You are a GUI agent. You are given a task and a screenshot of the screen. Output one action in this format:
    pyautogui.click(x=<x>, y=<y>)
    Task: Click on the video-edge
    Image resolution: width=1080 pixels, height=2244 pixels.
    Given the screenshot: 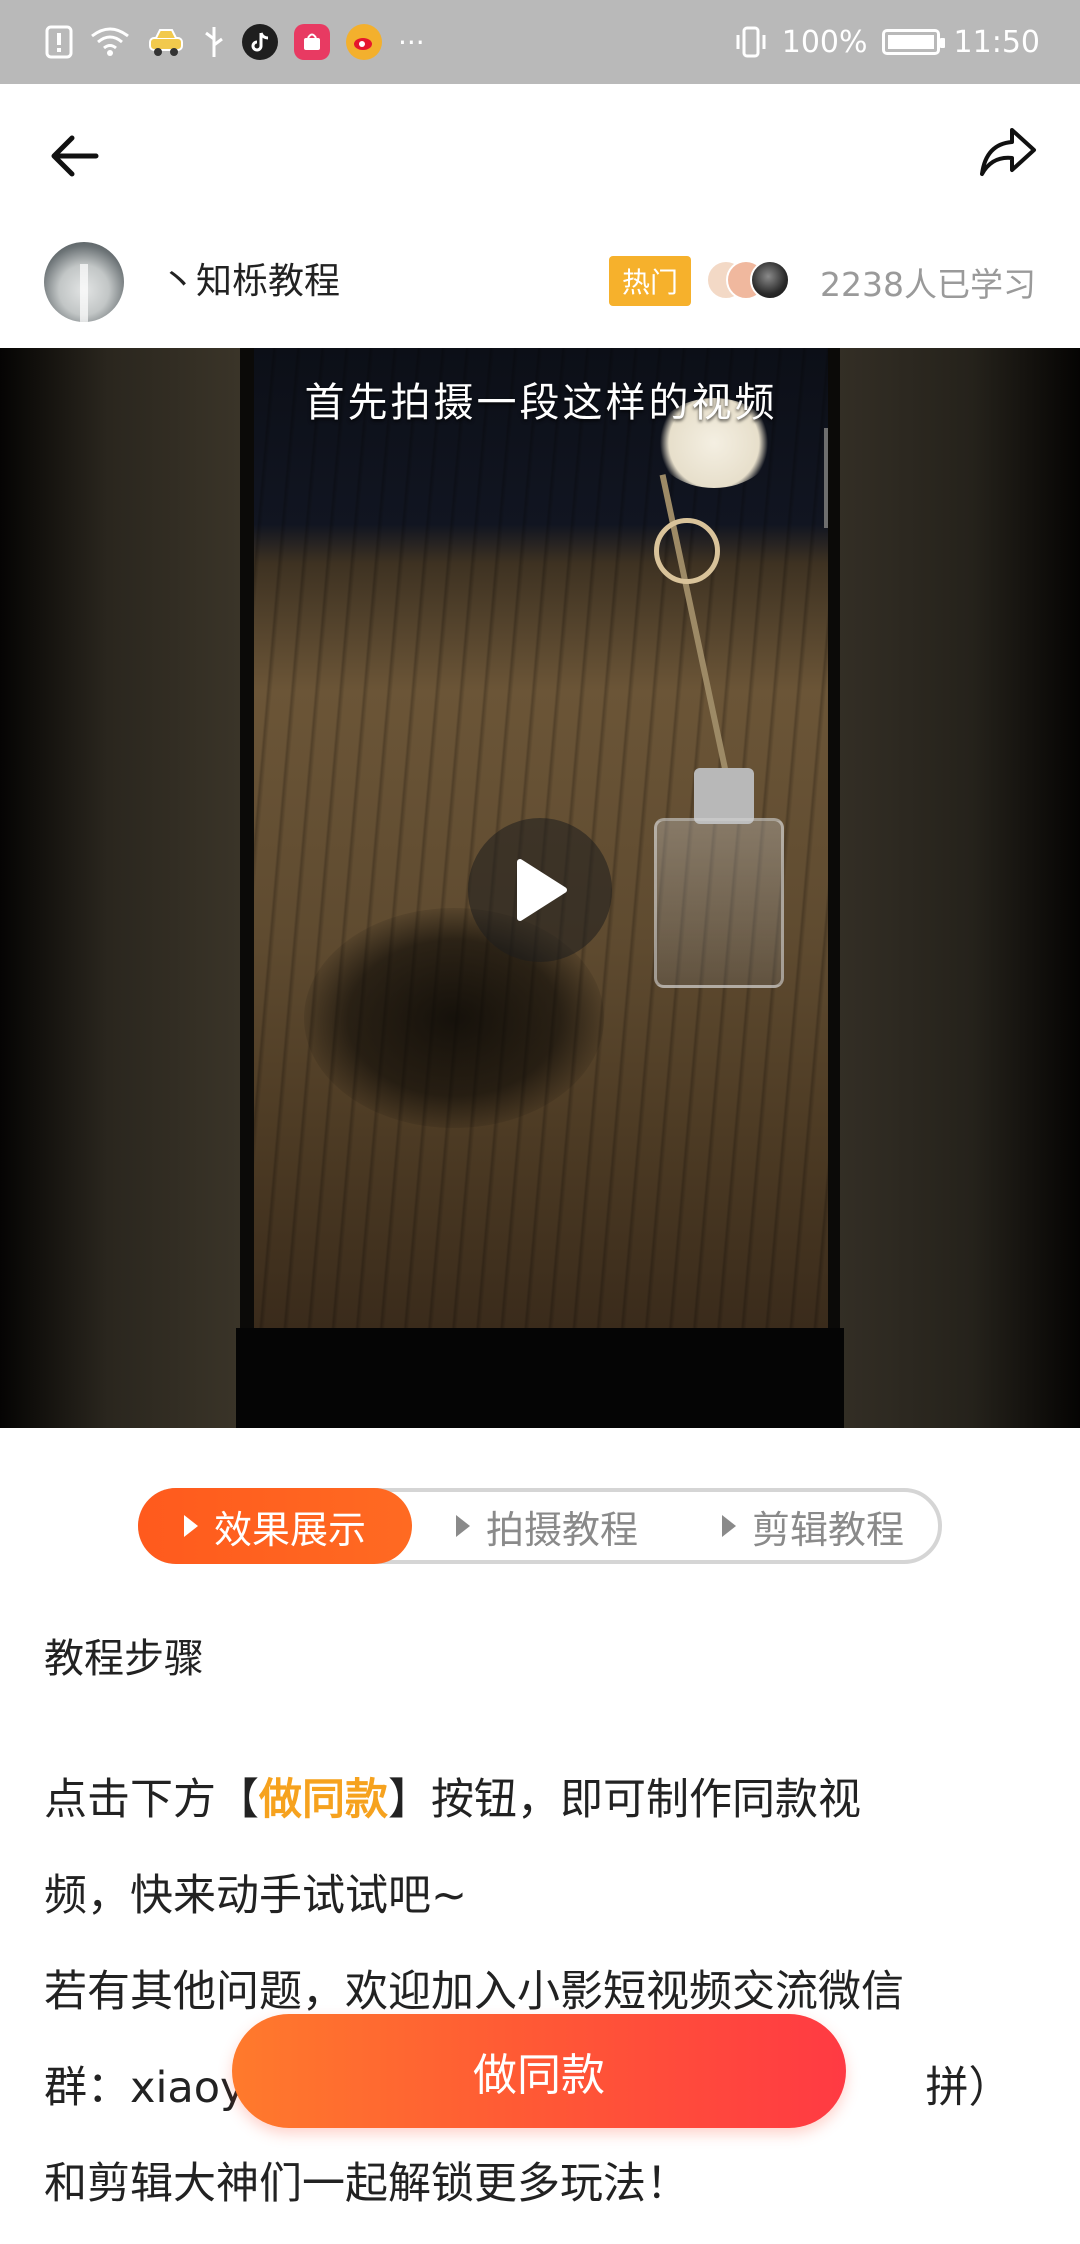 What is the action you would take?
    pyautogui.click(x=826, y=478)
    